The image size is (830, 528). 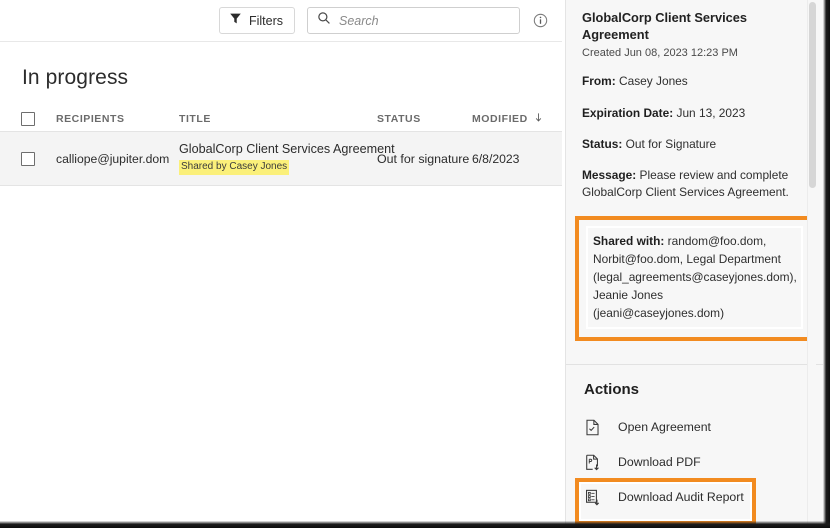 I want to click on action-label: Download Audit Report, so click(x=681, y=497).